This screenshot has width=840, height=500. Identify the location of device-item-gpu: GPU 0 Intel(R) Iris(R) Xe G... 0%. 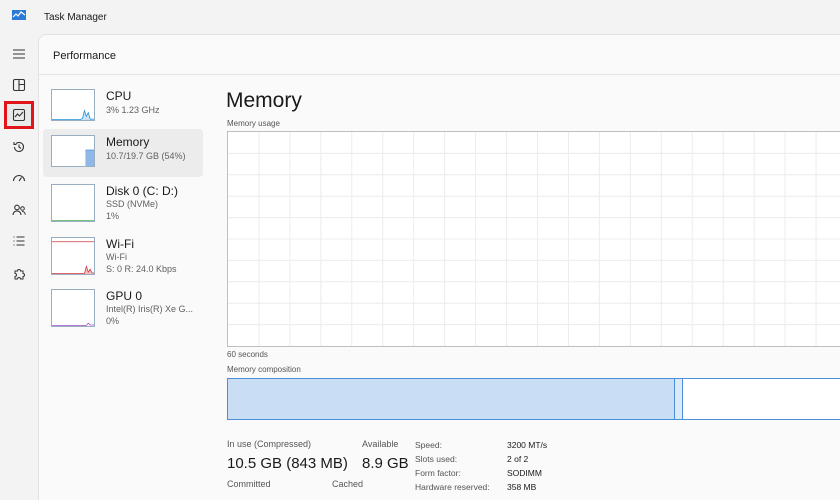
(123, 307).